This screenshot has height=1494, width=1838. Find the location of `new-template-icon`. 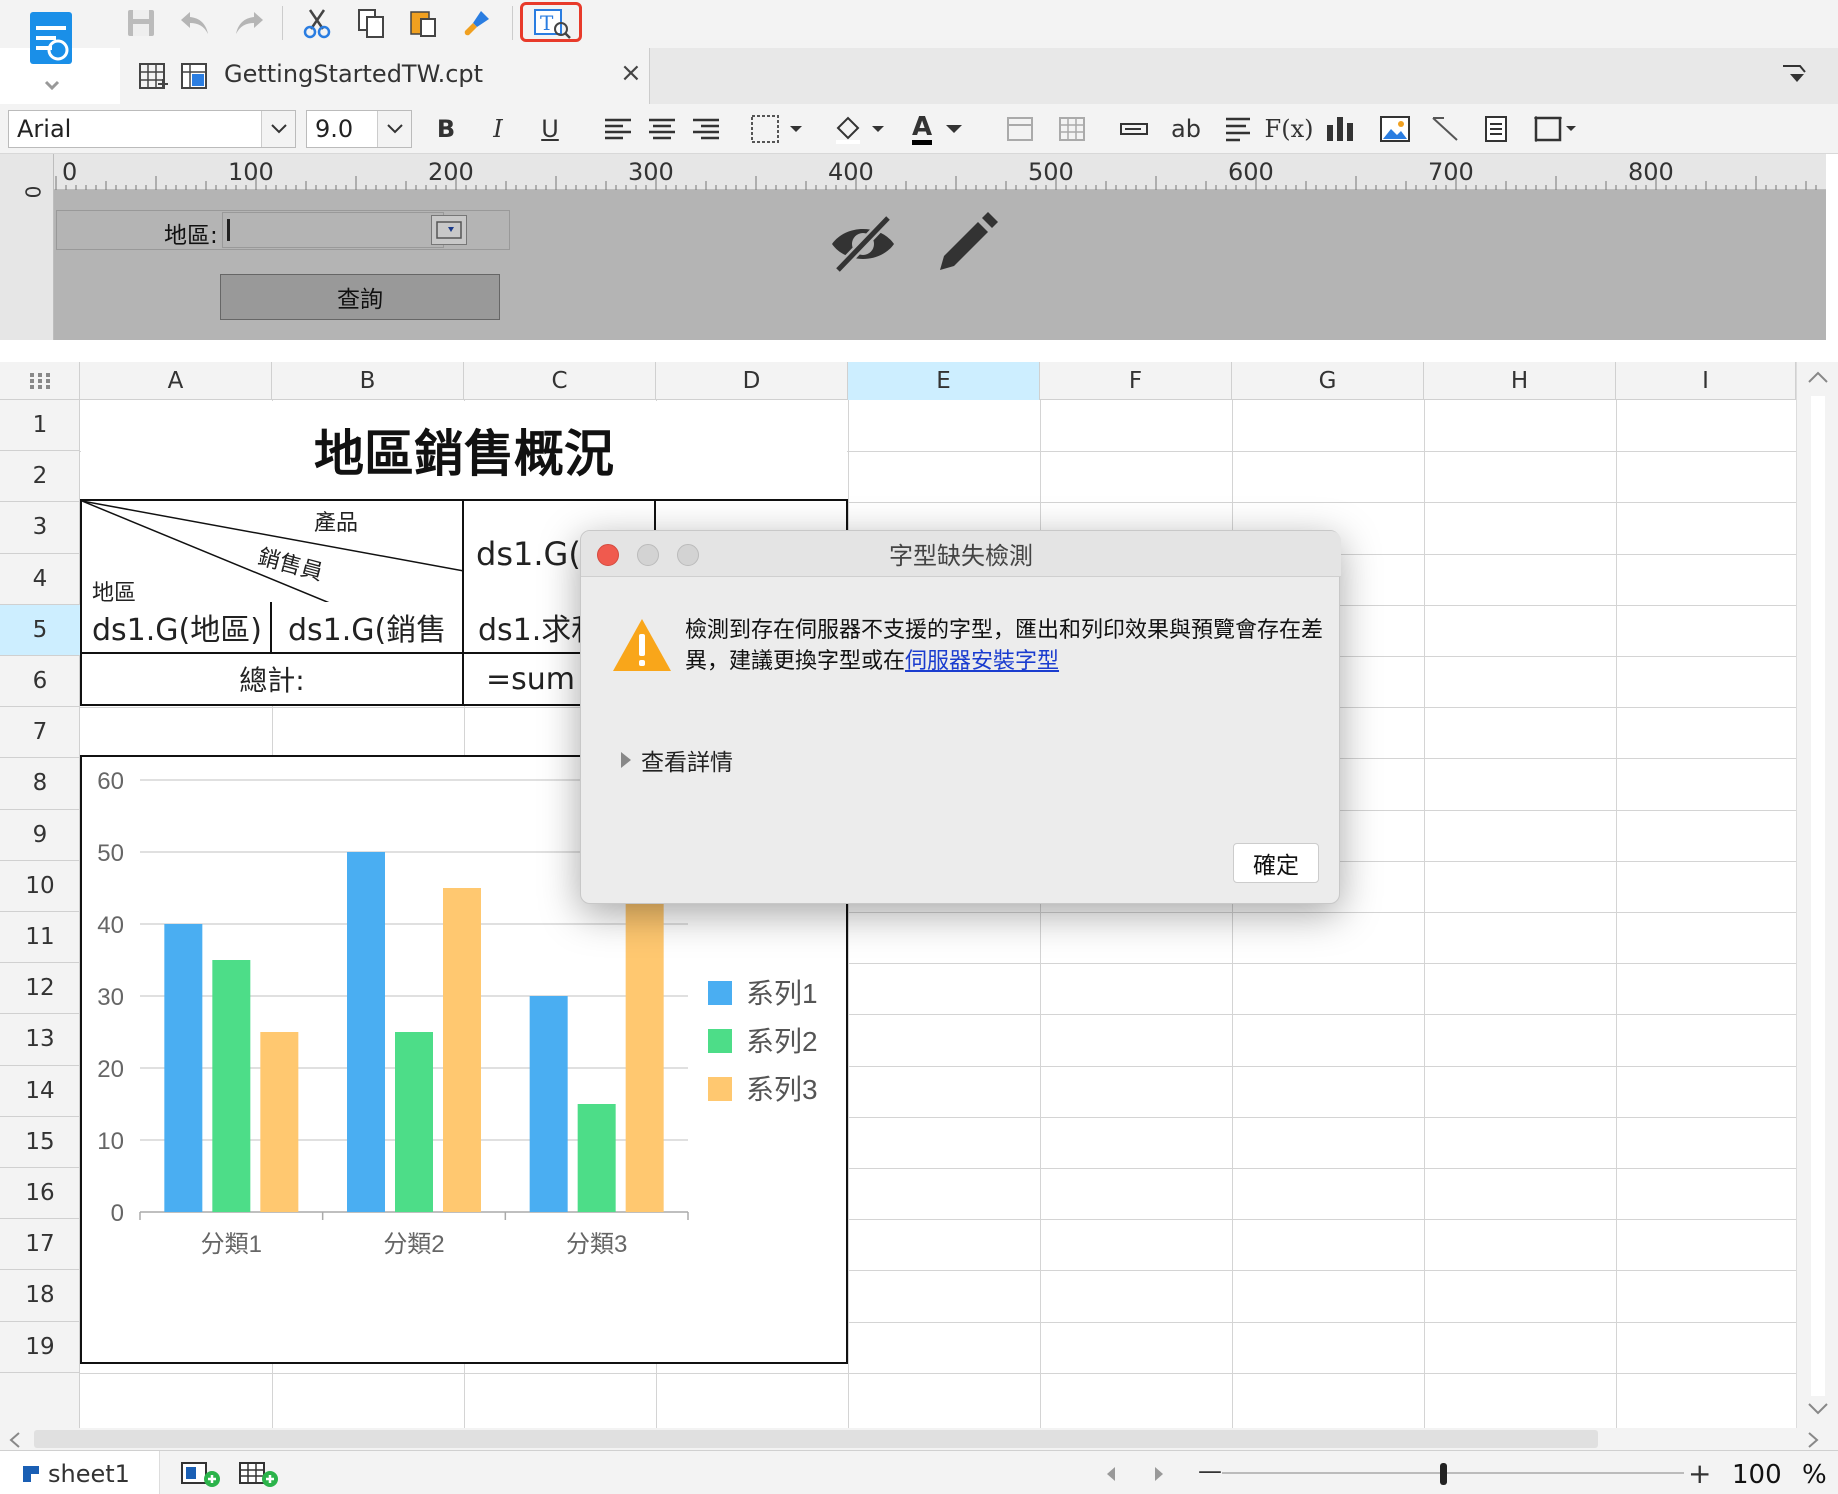

new-template-icon is located at coordinates (153, 79).